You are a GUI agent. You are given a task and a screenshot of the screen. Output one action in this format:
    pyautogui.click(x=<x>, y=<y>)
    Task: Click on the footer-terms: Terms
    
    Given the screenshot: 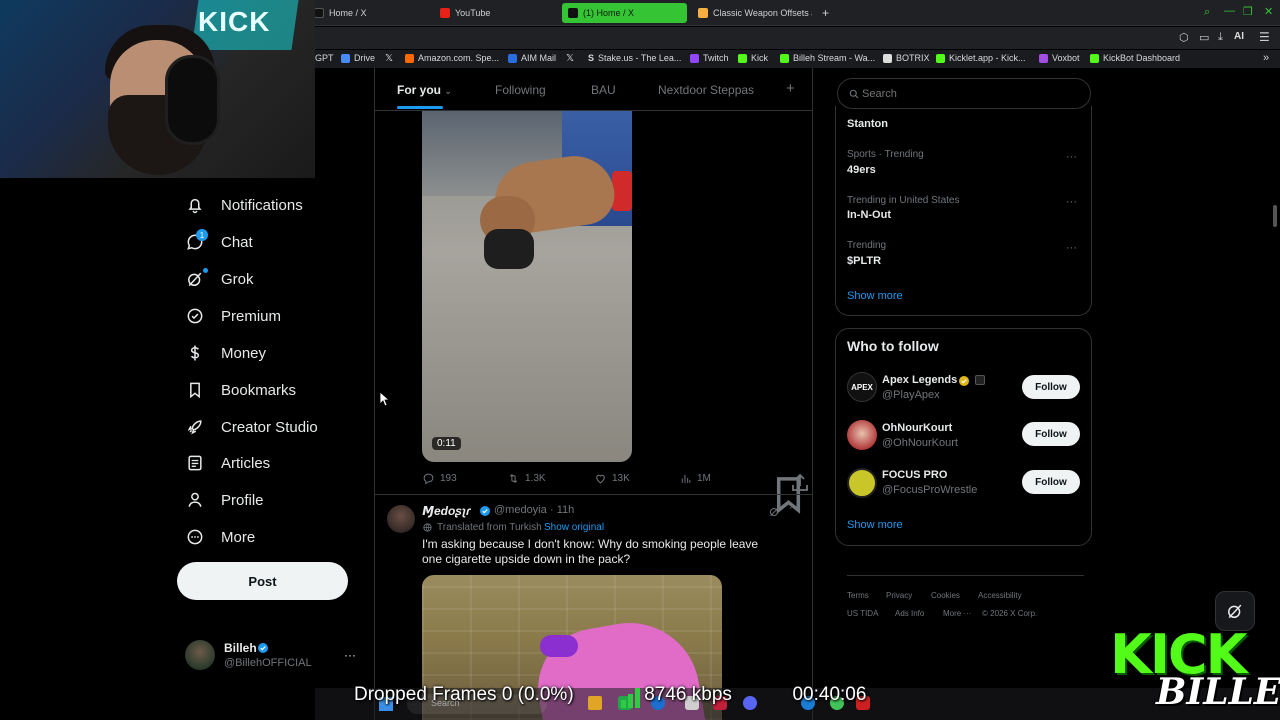 What is the action you would take?
    pyautogui.click(x=858, y=595)
    